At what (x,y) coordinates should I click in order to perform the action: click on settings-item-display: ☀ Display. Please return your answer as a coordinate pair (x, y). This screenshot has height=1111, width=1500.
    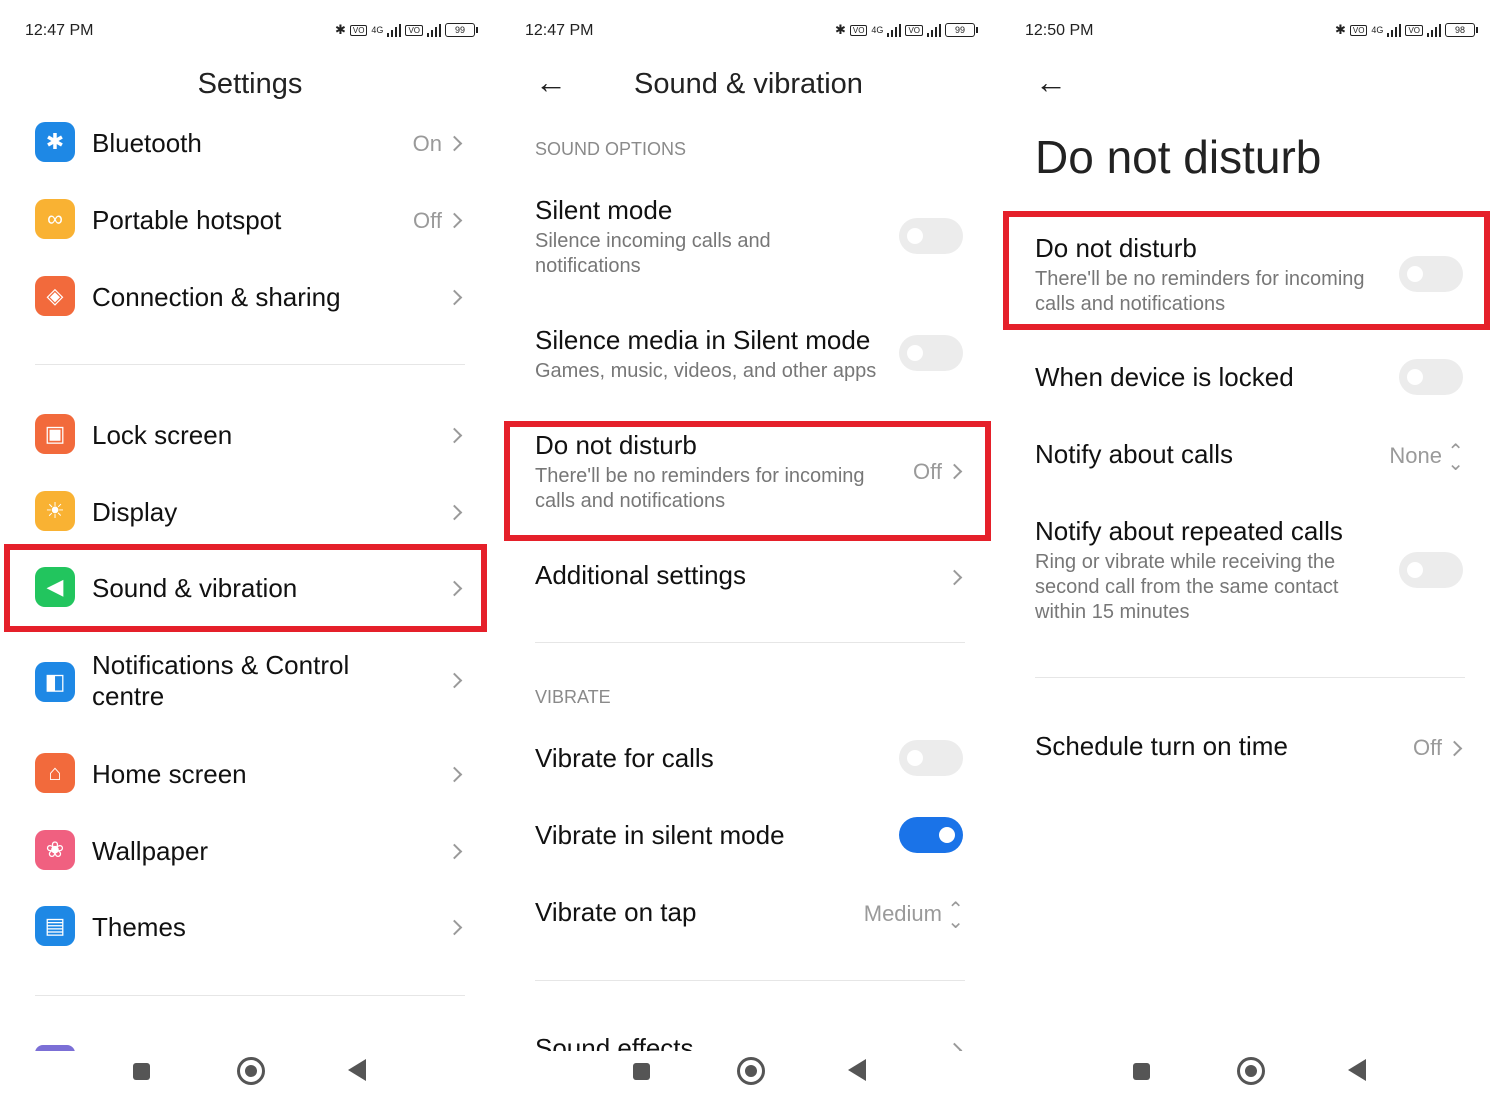
    Looking at the image, I should click on (250, 513).